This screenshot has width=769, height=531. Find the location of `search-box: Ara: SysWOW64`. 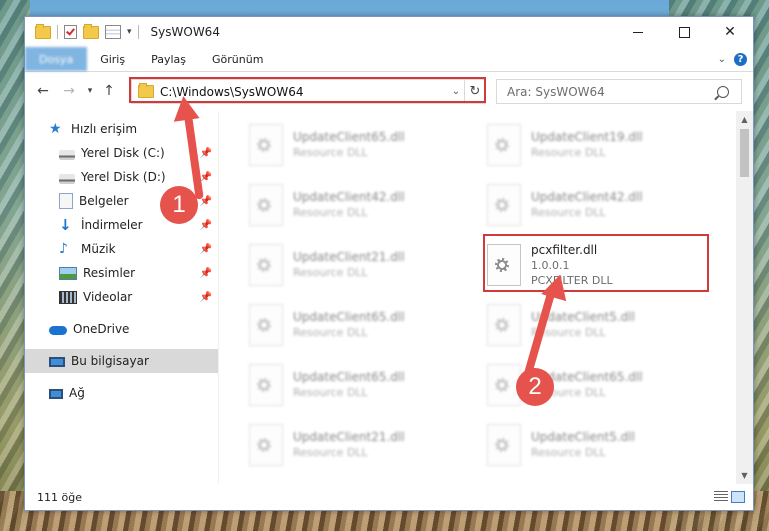

search-box: Ara: SysWOW64 is located at coordinates (619, 91).